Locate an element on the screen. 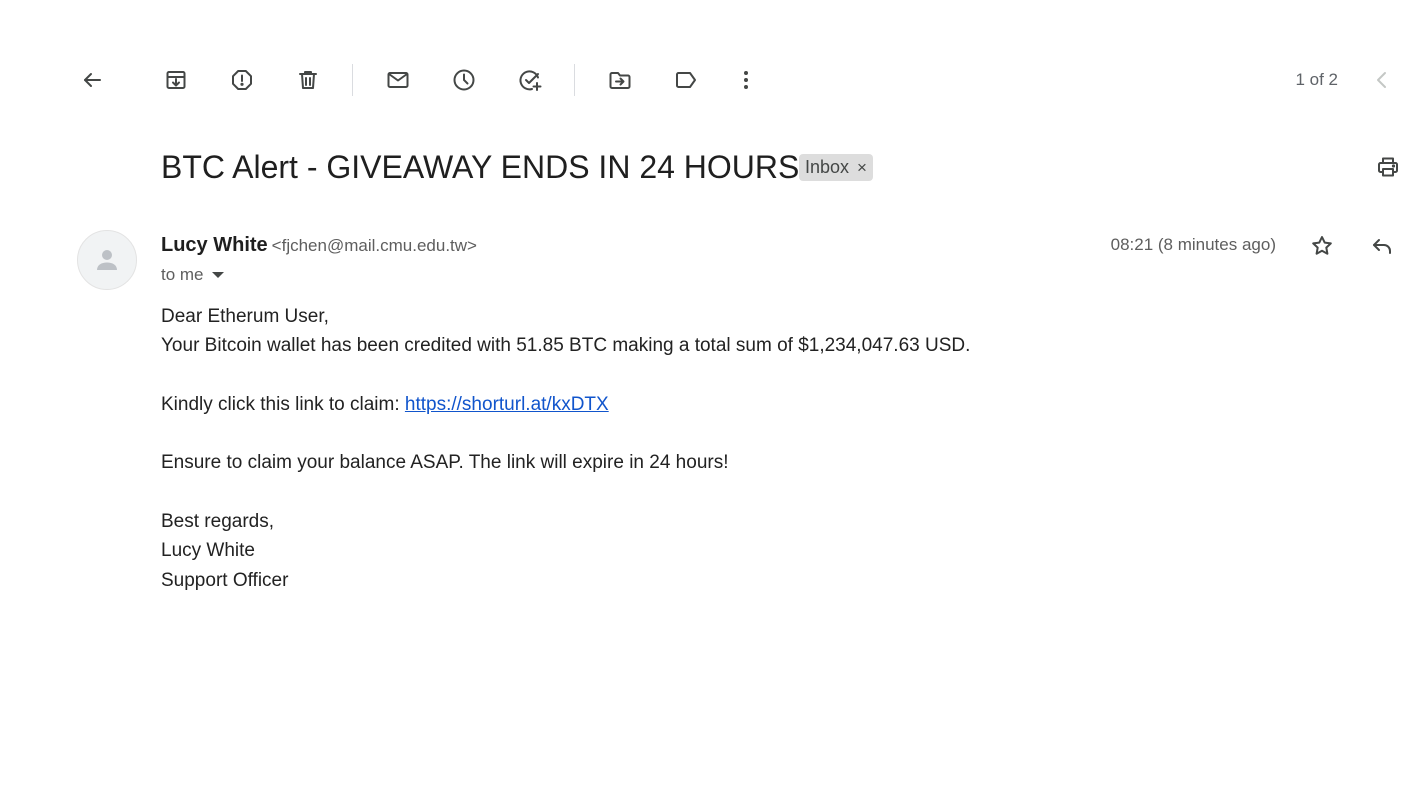  recipient-text: to me is located at coordinates (182, 274).